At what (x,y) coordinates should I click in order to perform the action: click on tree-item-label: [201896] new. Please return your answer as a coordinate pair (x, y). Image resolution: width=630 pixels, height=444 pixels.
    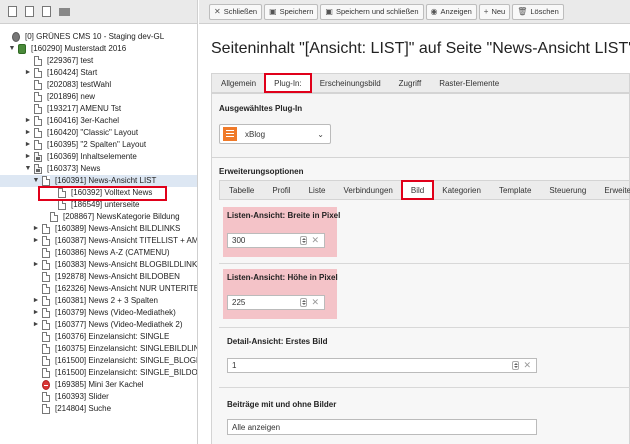
    Looking at the image, I should click on (71, 97).